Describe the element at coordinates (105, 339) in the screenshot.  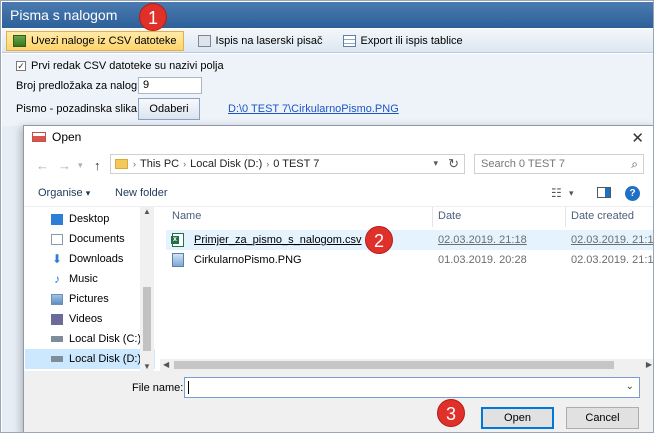
I see `nav-item-label: Local Disk (C:)` at that location.